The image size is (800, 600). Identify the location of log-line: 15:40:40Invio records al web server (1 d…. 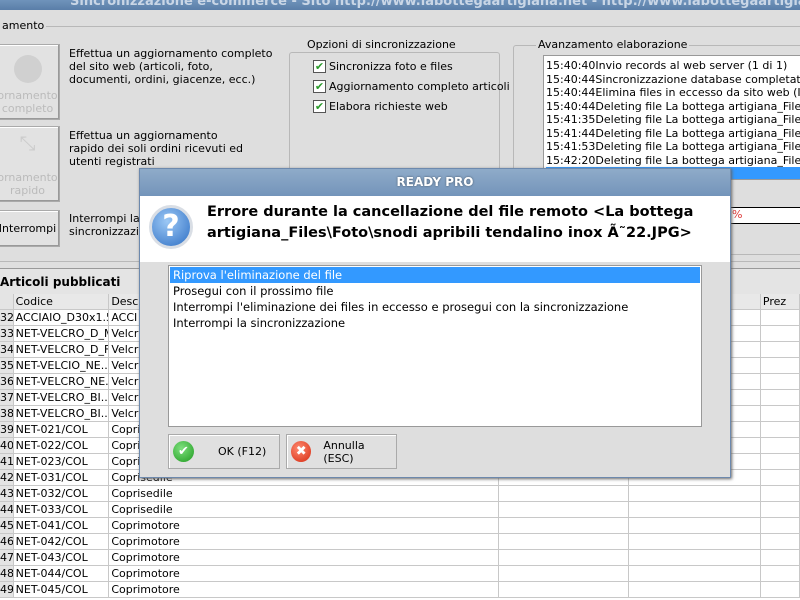
(673, 66).